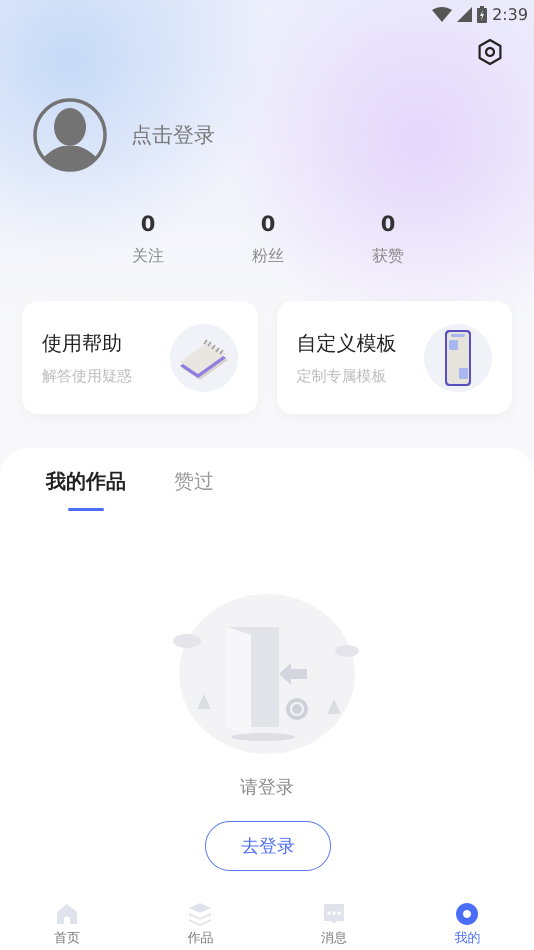 The image size is (534, 950). I want to click on login-button: 去登录, so click(268, 846).